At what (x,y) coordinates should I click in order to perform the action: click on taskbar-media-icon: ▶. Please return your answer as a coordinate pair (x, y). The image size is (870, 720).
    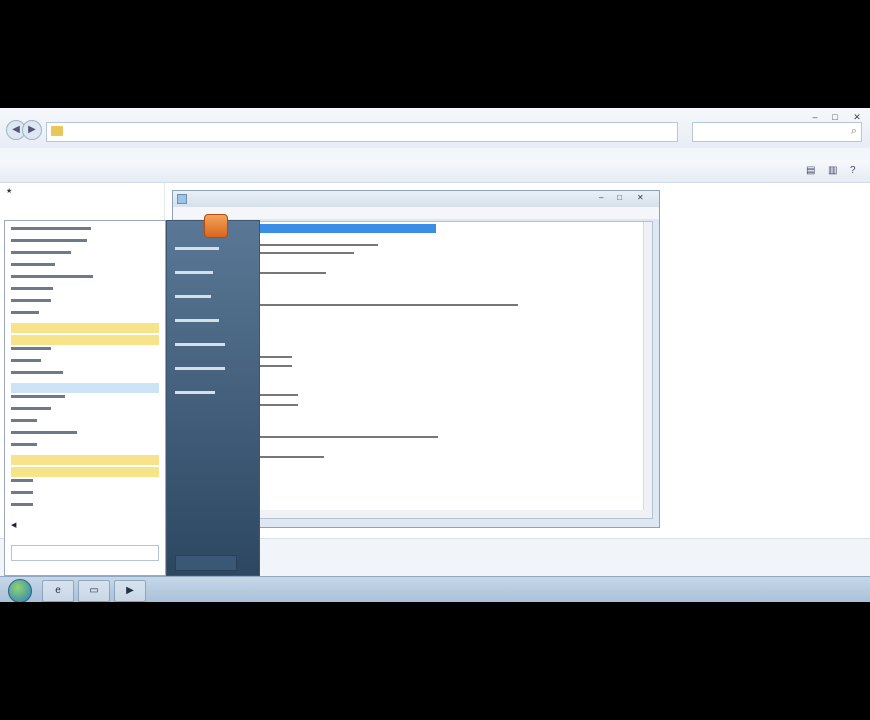
    Looking at the image, I should click on (130, 591).